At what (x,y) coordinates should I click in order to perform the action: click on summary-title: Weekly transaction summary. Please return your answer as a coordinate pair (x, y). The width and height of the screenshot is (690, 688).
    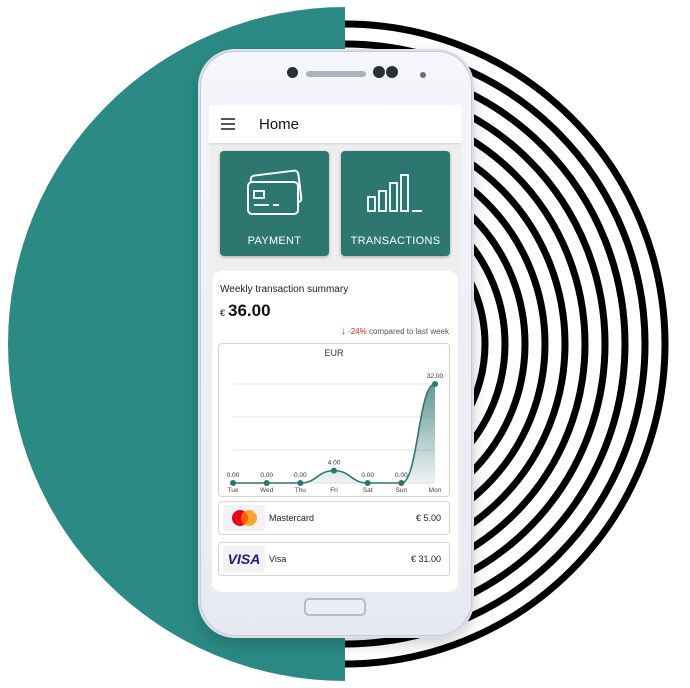
    Looking at the image, I should click on (284, 289).